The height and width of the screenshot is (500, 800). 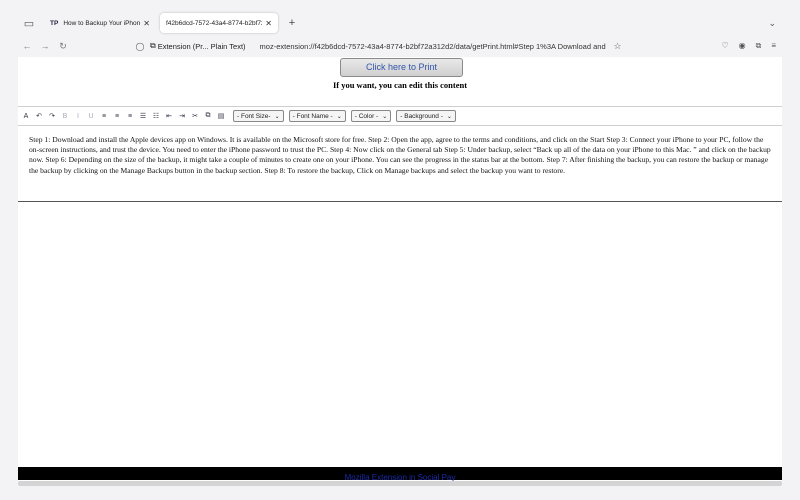 I want to click on edit-note: If you want, you can edit this content, so click(x=400, y=85).